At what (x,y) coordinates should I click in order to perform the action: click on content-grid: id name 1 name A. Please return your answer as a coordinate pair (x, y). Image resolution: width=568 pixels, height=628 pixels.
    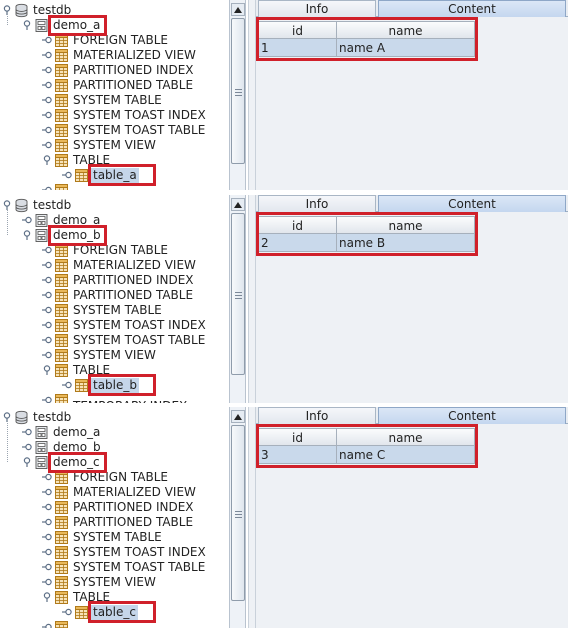
    Looking at the image, I should click on (367, 39).